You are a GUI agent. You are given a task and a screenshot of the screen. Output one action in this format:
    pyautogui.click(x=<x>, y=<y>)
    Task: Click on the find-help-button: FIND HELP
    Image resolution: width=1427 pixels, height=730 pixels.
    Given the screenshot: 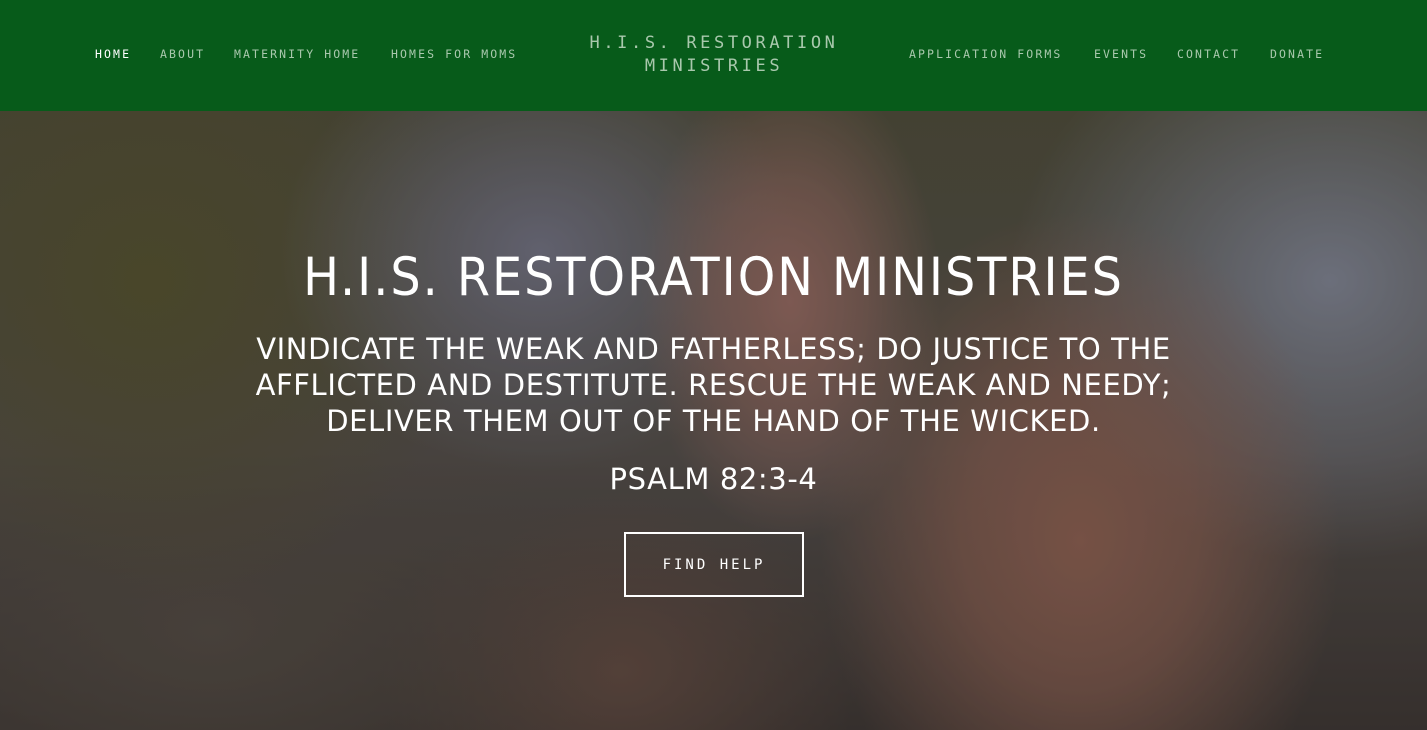 What is the action you would take?
    pyautogui.click(x=714, y=564)
    